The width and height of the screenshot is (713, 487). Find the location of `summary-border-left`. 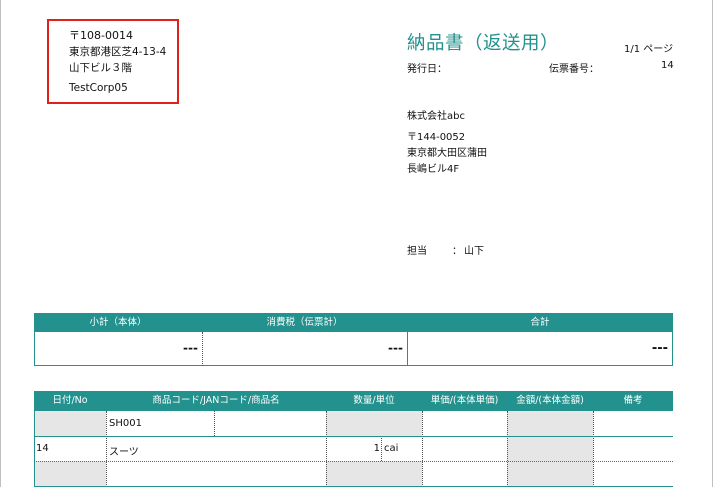

summary-border-left is located at coordinates (34, 349).